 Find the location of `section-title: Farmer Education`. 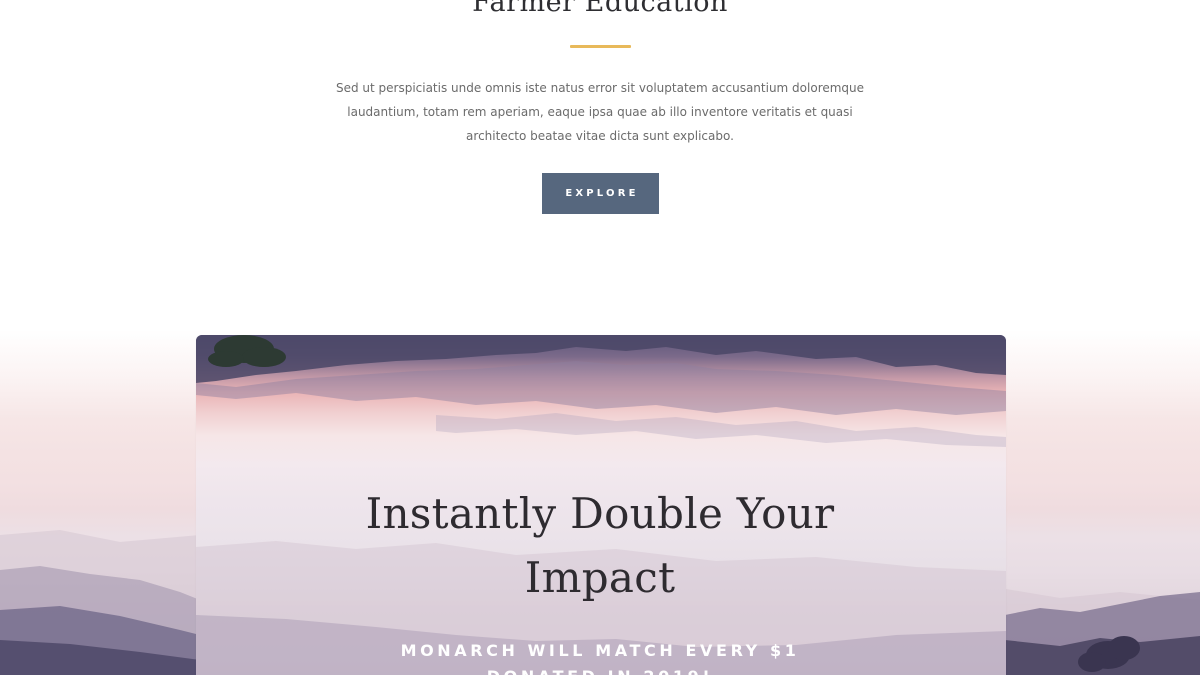

section-title: Farmer Education is located at coordinates (600, 9).